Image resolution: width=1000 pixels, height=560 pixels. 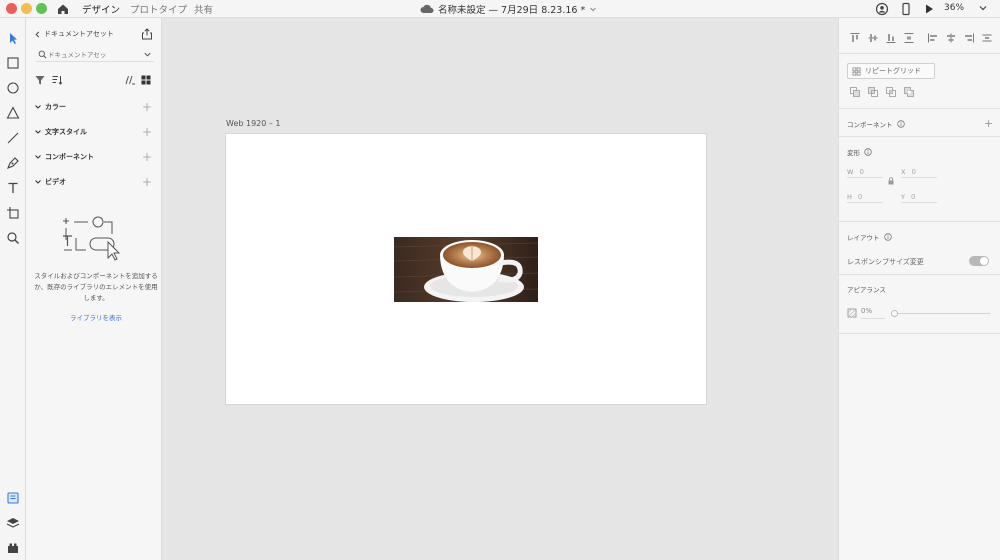 I want to click on responsive-resize-toggle, so click(x=979, y=261).